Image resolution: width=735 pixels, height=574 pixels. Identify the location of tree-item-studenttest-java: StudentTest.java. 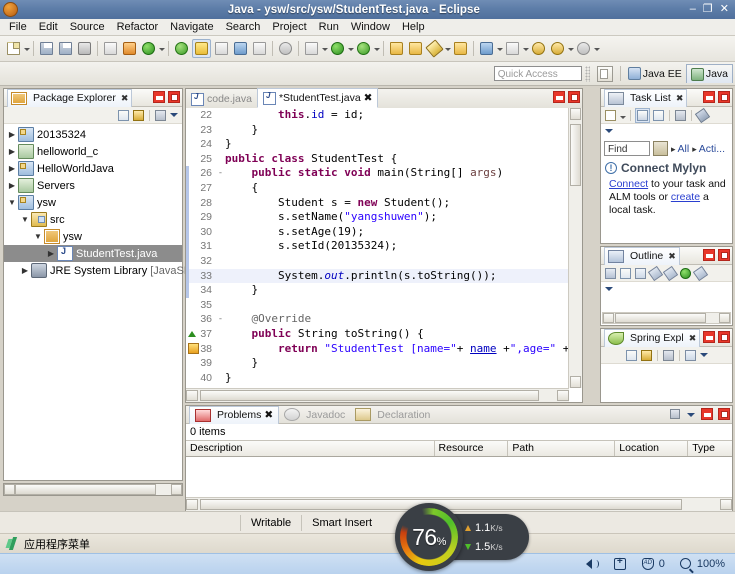
(93, 253).